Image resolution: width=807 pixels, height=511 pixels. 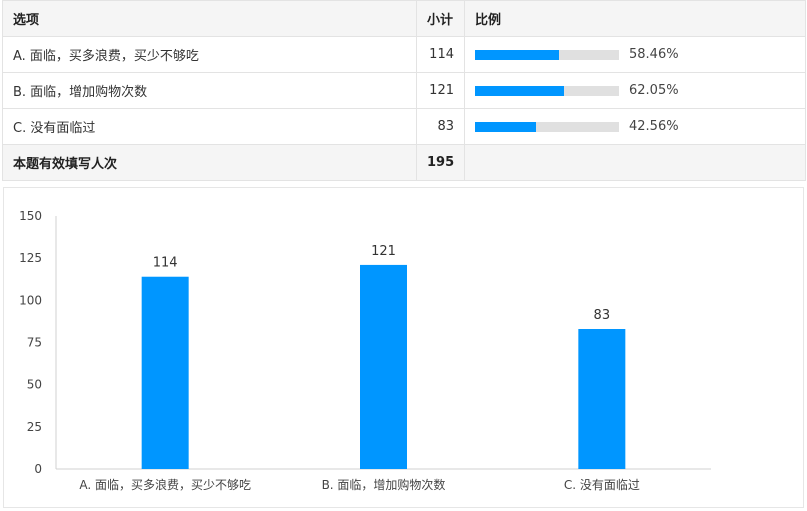 What do you see at coordinates (654, 90) in the screenshot?
I see `ratio-percent: 62.05%` at bounding box center [654, 90].